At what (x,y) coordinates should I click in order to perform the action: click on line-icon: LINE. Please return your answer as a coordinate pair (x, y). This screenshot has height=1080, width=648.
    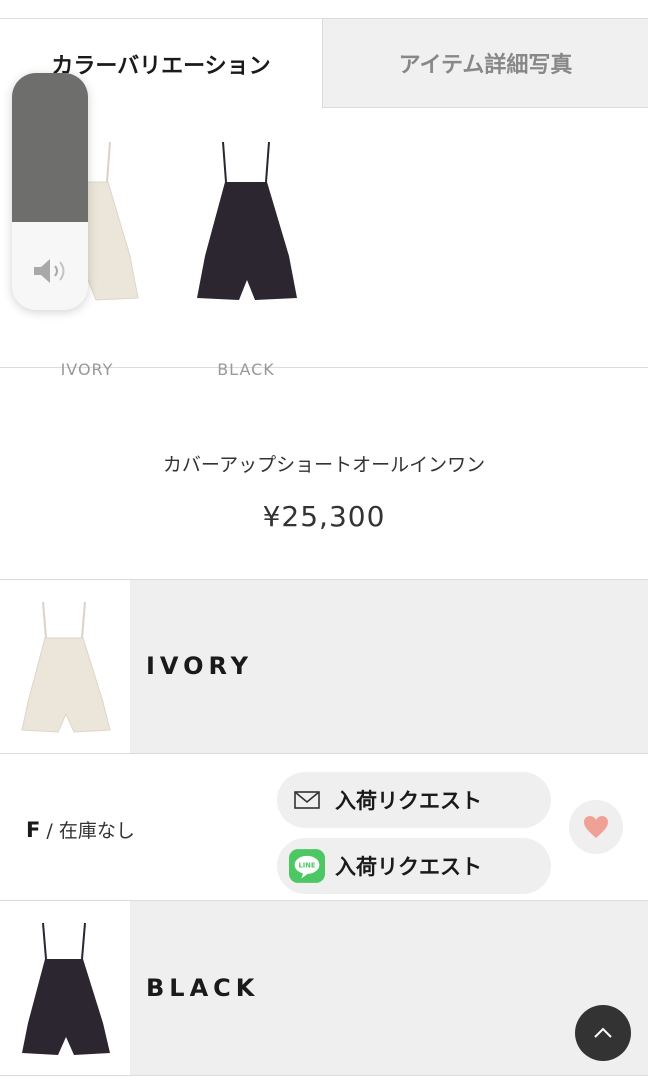
    Looking at the image, I should click on (307, 866).